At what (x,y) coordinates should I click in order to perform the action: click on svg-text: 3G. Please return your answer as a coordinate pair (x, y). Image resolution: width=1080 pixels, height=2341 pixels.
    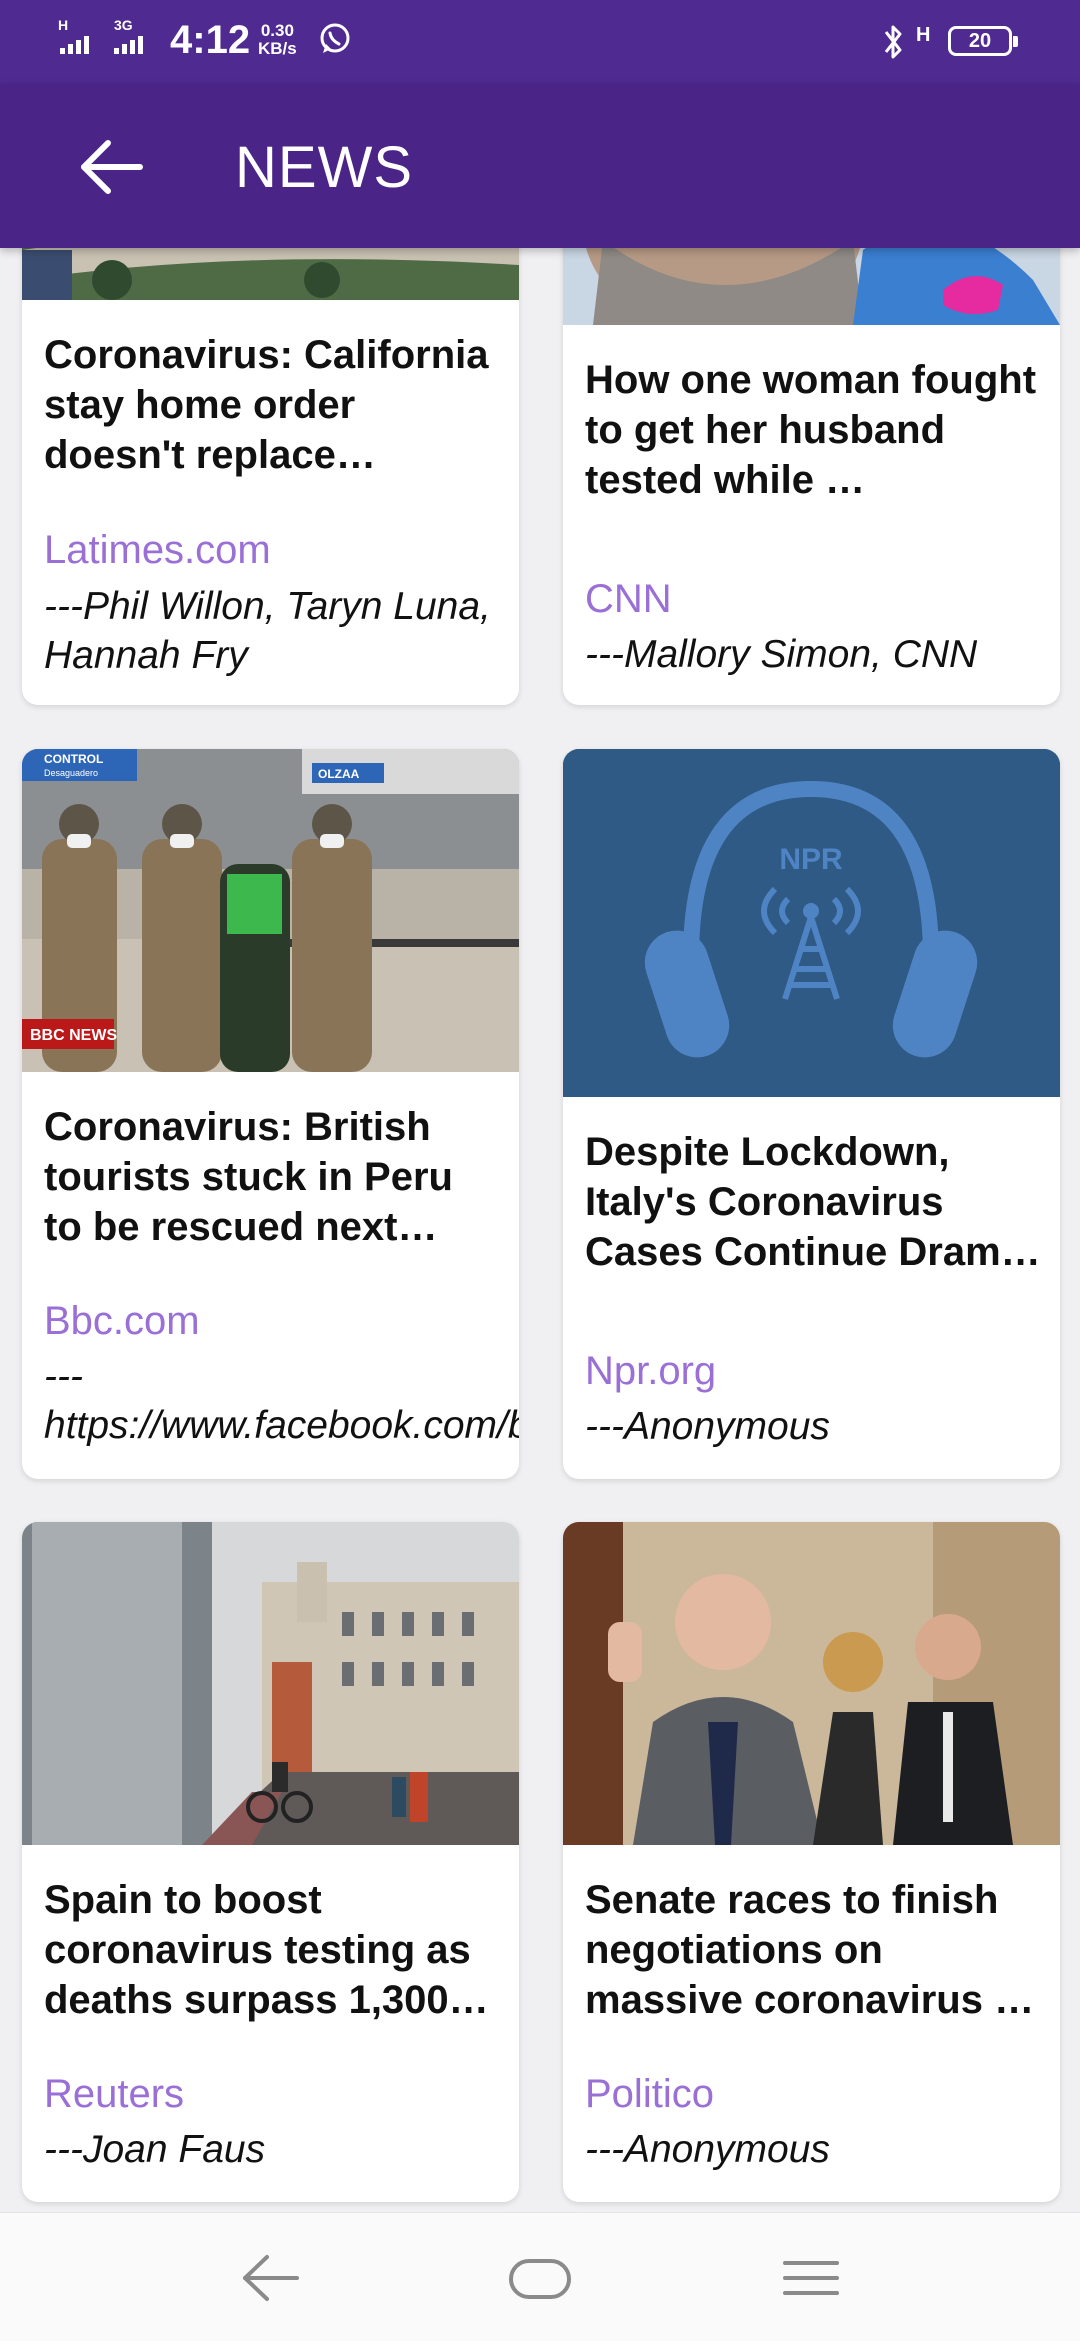
    Looking at the image, I should click on (123, 25).